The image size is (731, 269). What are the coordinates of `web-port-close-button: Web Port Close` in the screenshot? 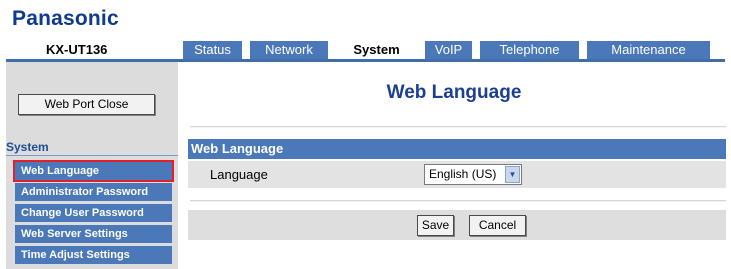 It's located at (86, 104).